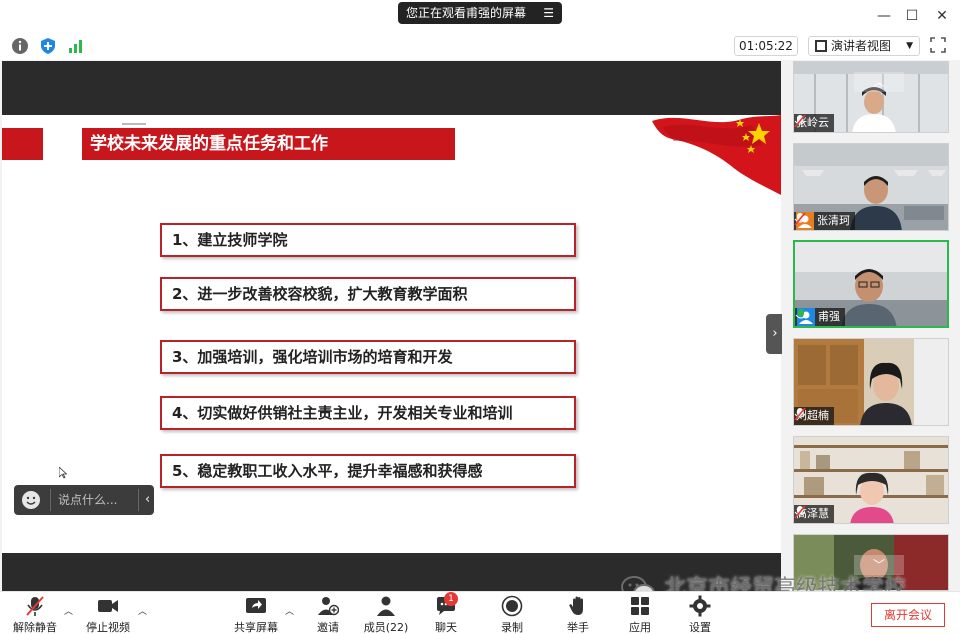 Image resolution: width=960 pixels, height=634 pixels. What do you see at coordinates (801, 314) in the screenshot?
I see `mic-active-icon` at bounding box center [801, 314].